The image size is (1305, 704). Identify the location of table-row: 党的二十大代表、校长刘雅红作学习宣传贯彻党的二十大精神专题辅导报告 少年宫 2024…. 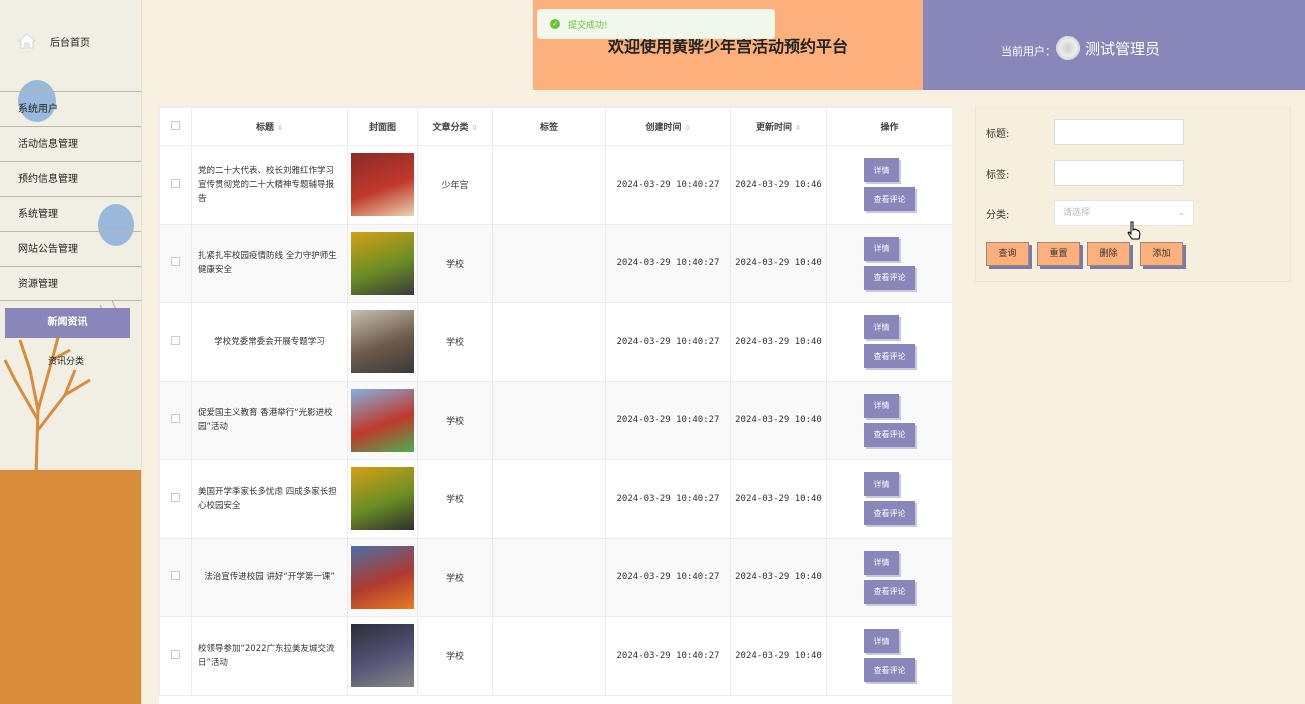
(555, 185).